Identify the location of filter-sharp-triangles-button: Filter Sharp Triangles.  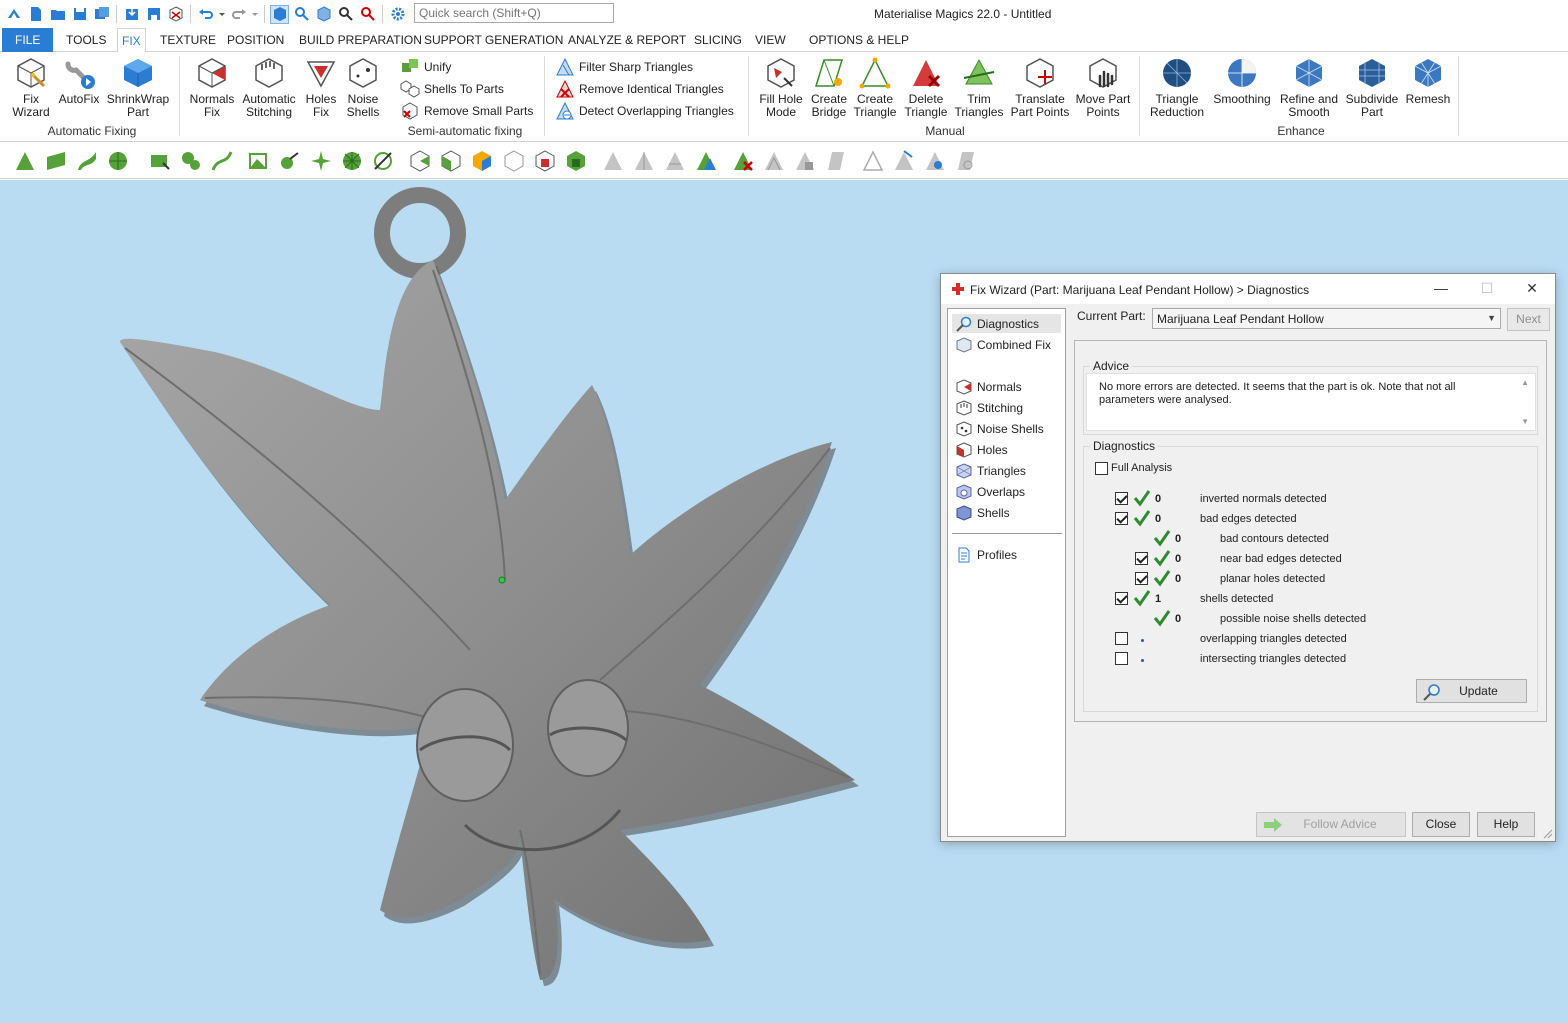
(624, 67).